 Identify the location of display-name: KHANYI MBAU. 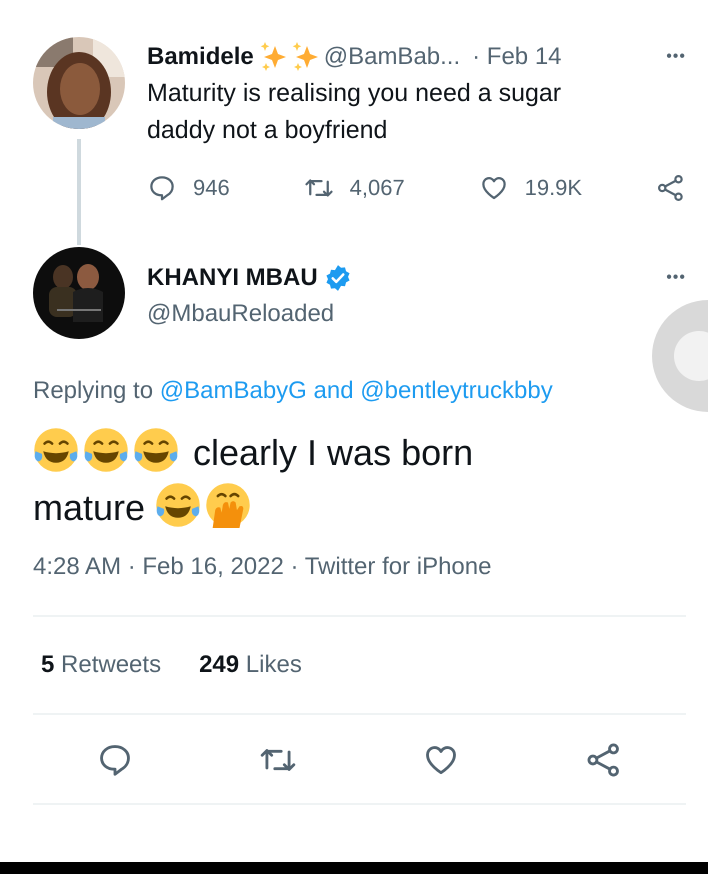
(232, 278).